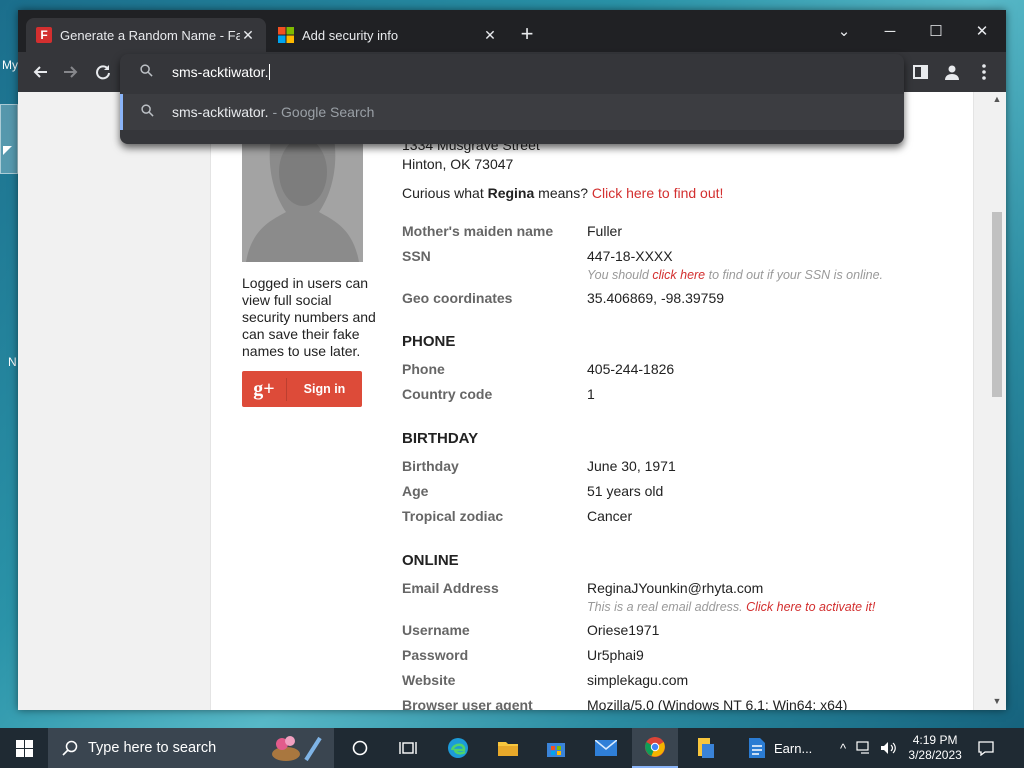 This screenshot has width=1024, height=768. I want to click on suggestion-query: sms-acktiwator., so click(220, 112).